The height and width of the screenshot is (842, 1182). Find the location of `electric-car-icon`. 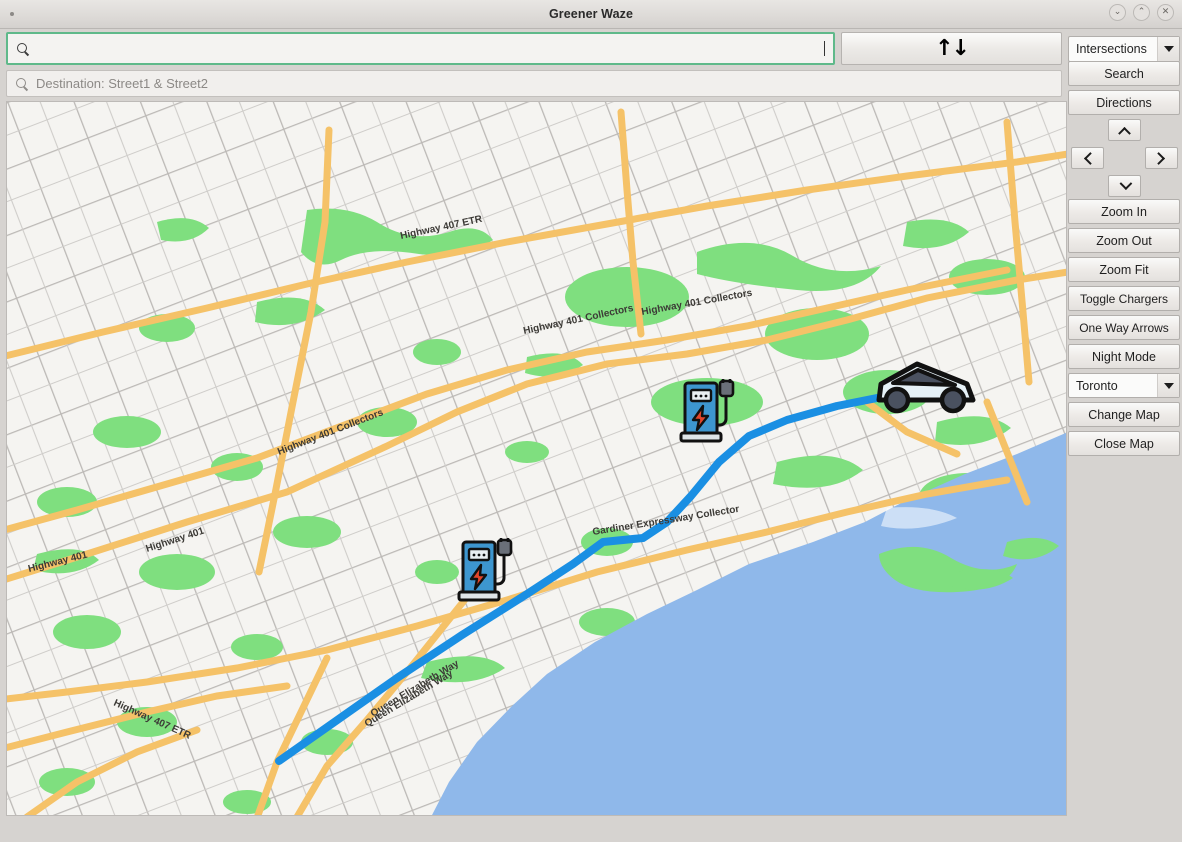

electric-car-icon is located at coordinates (926, 387).